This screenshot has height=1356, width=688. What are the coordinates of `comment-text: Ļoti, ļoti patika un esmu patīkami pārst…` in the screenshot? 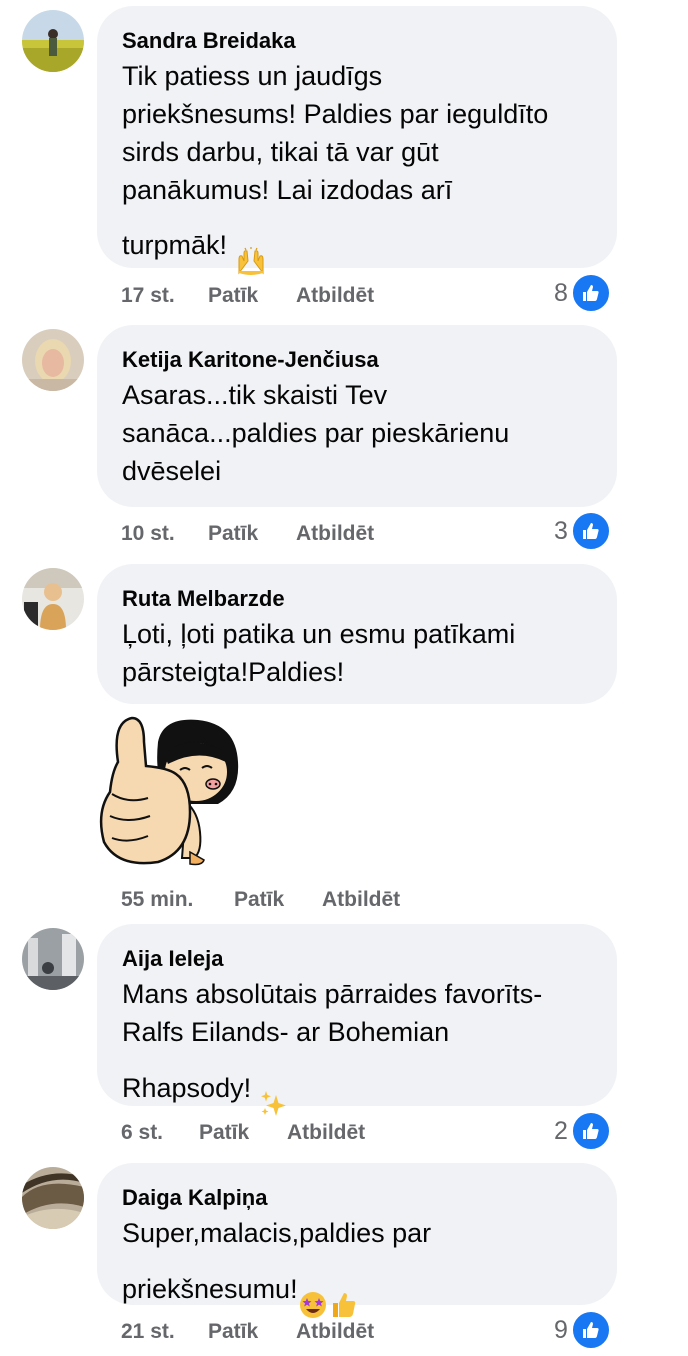 It's located at (319, 653).